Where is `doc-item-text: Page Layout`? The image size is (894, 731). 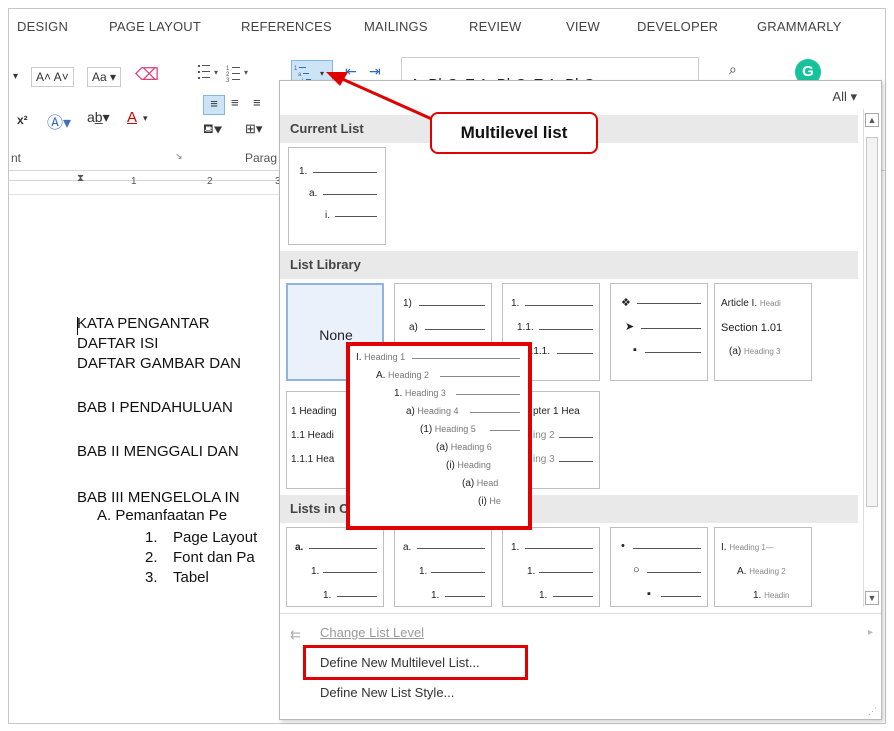 doc-item-text: Page Layout is located at coordinates (215, 537).